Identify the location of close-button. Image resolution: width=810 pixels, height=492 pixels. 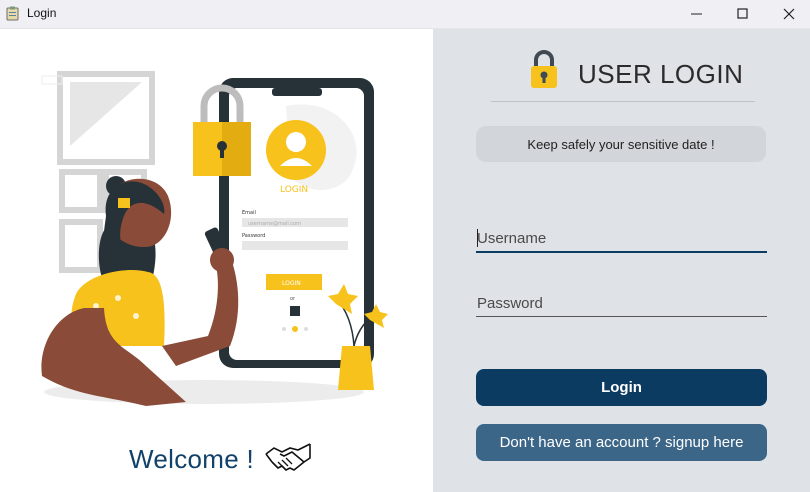
(788, 14).